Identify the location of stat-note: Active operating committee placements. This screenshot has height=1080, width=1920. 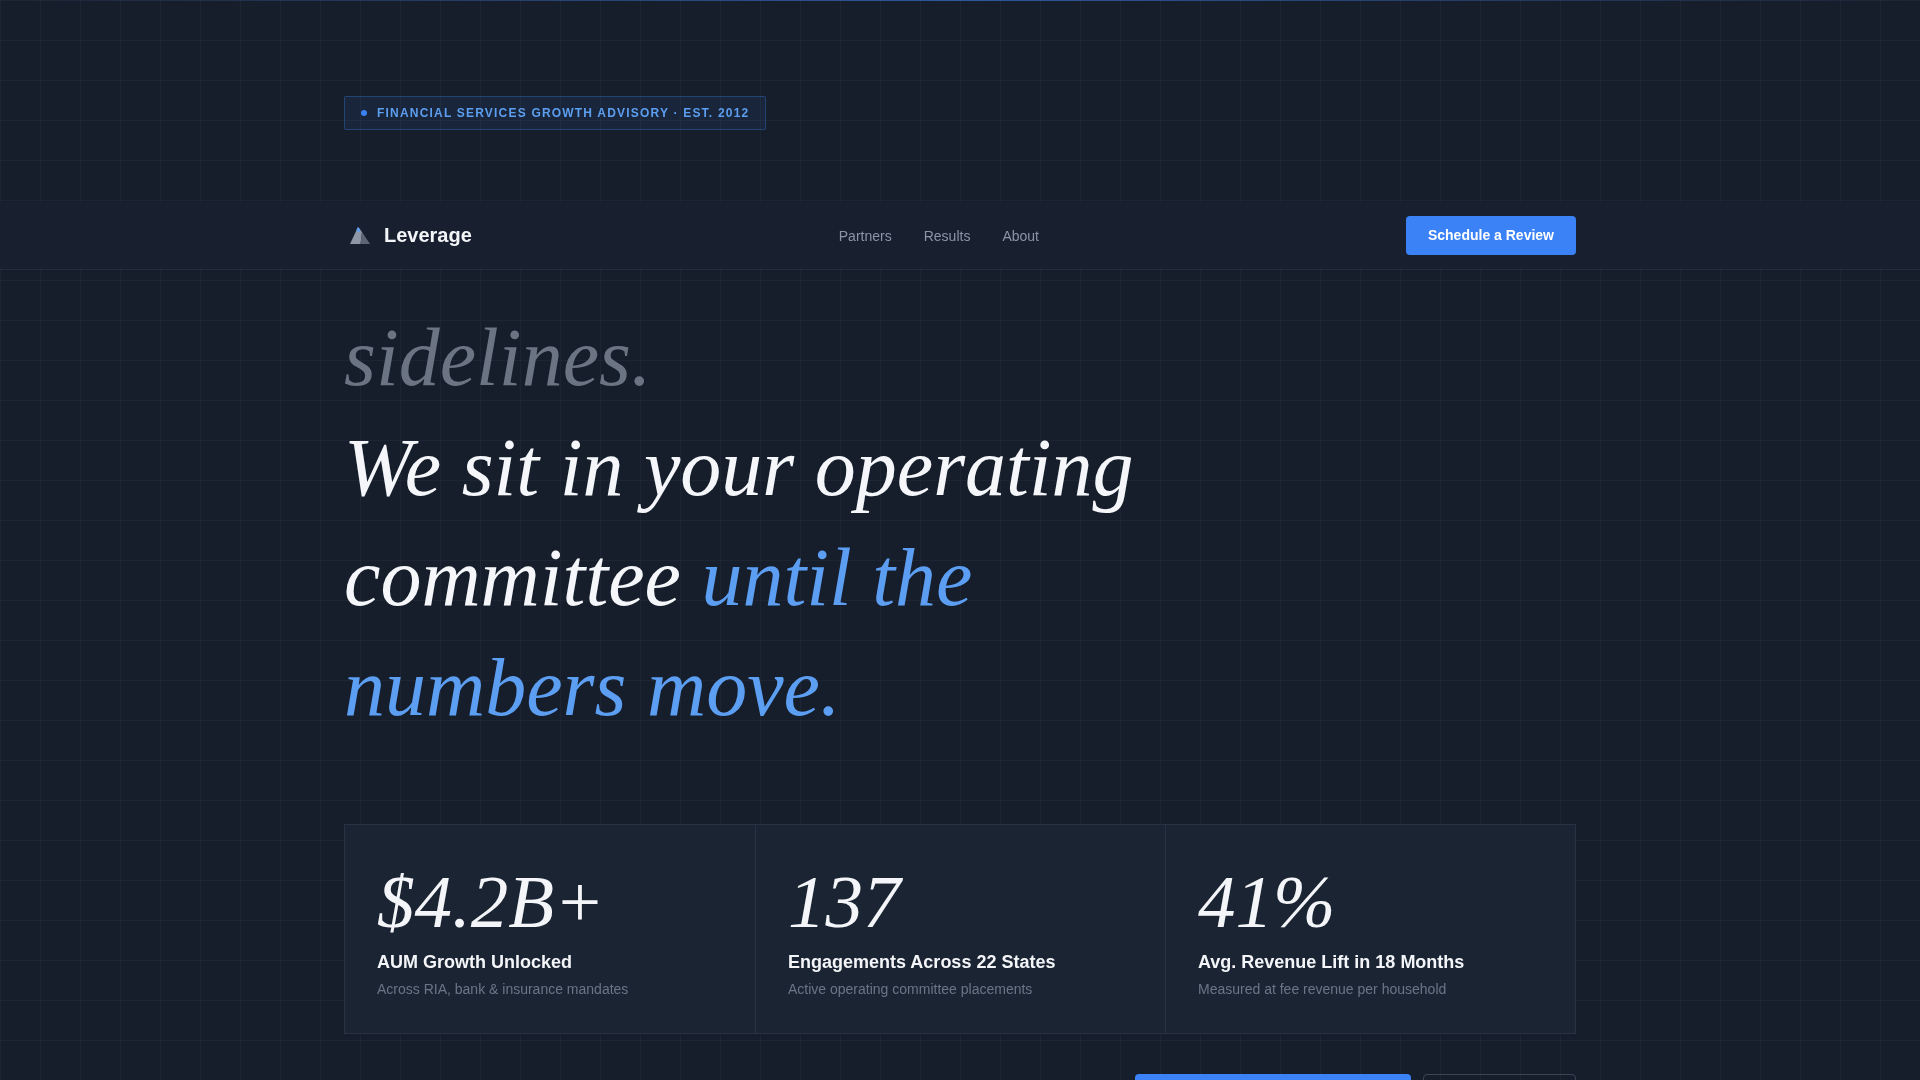
(911, 990).